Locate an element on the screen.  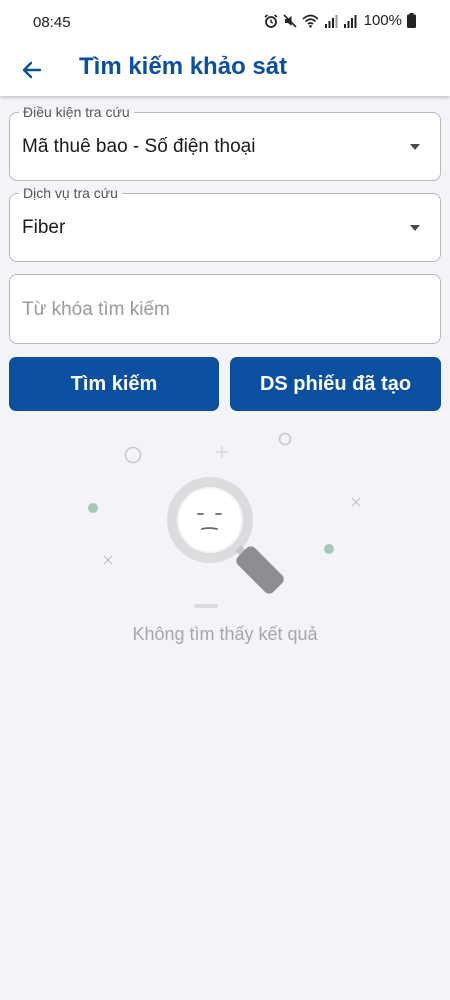
app-bar: Tìm kiếm khảo sát is located at coordinates (225, 71).